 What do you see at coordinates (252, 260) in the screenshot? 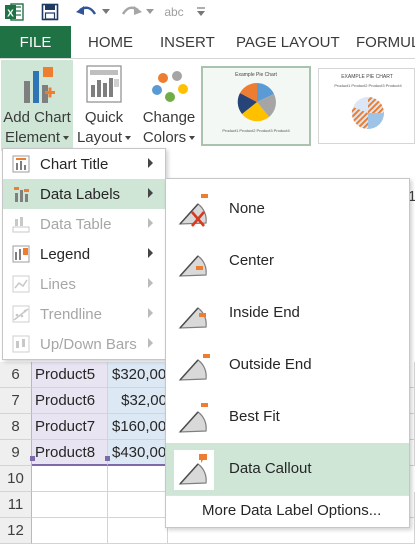
I see `submenu-item-center-label: Center` at bounding box center [252, 260].